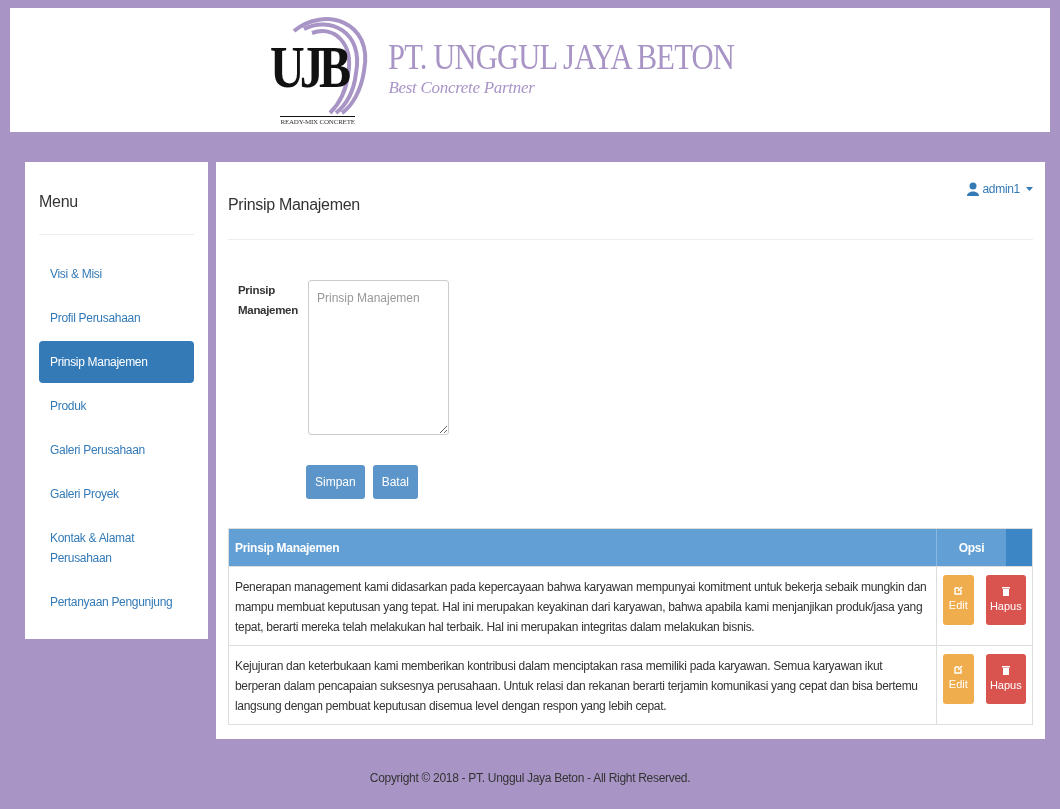  I want to click on cancel-button: Batal, so click(395, 482).